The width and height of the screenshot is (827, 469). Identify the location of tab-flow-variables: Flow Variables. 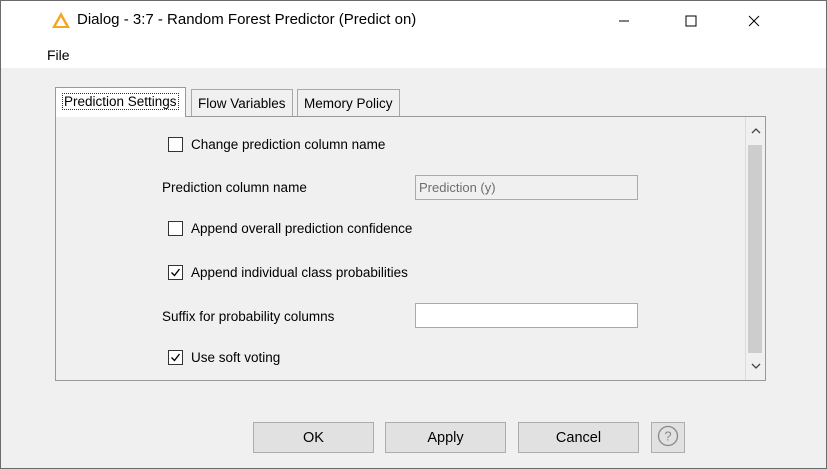
(242, 102).